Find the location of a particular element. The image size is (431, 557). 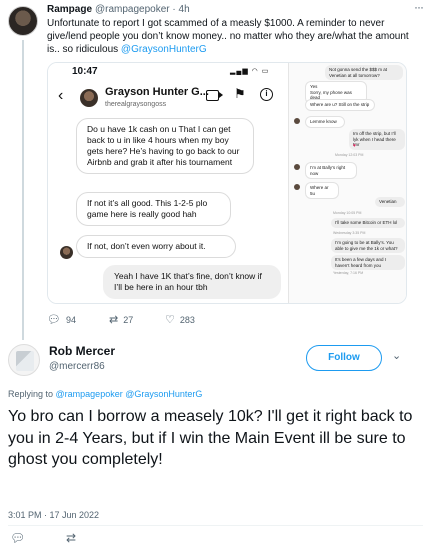

contact-avatar is located at coordinates (89, 98).